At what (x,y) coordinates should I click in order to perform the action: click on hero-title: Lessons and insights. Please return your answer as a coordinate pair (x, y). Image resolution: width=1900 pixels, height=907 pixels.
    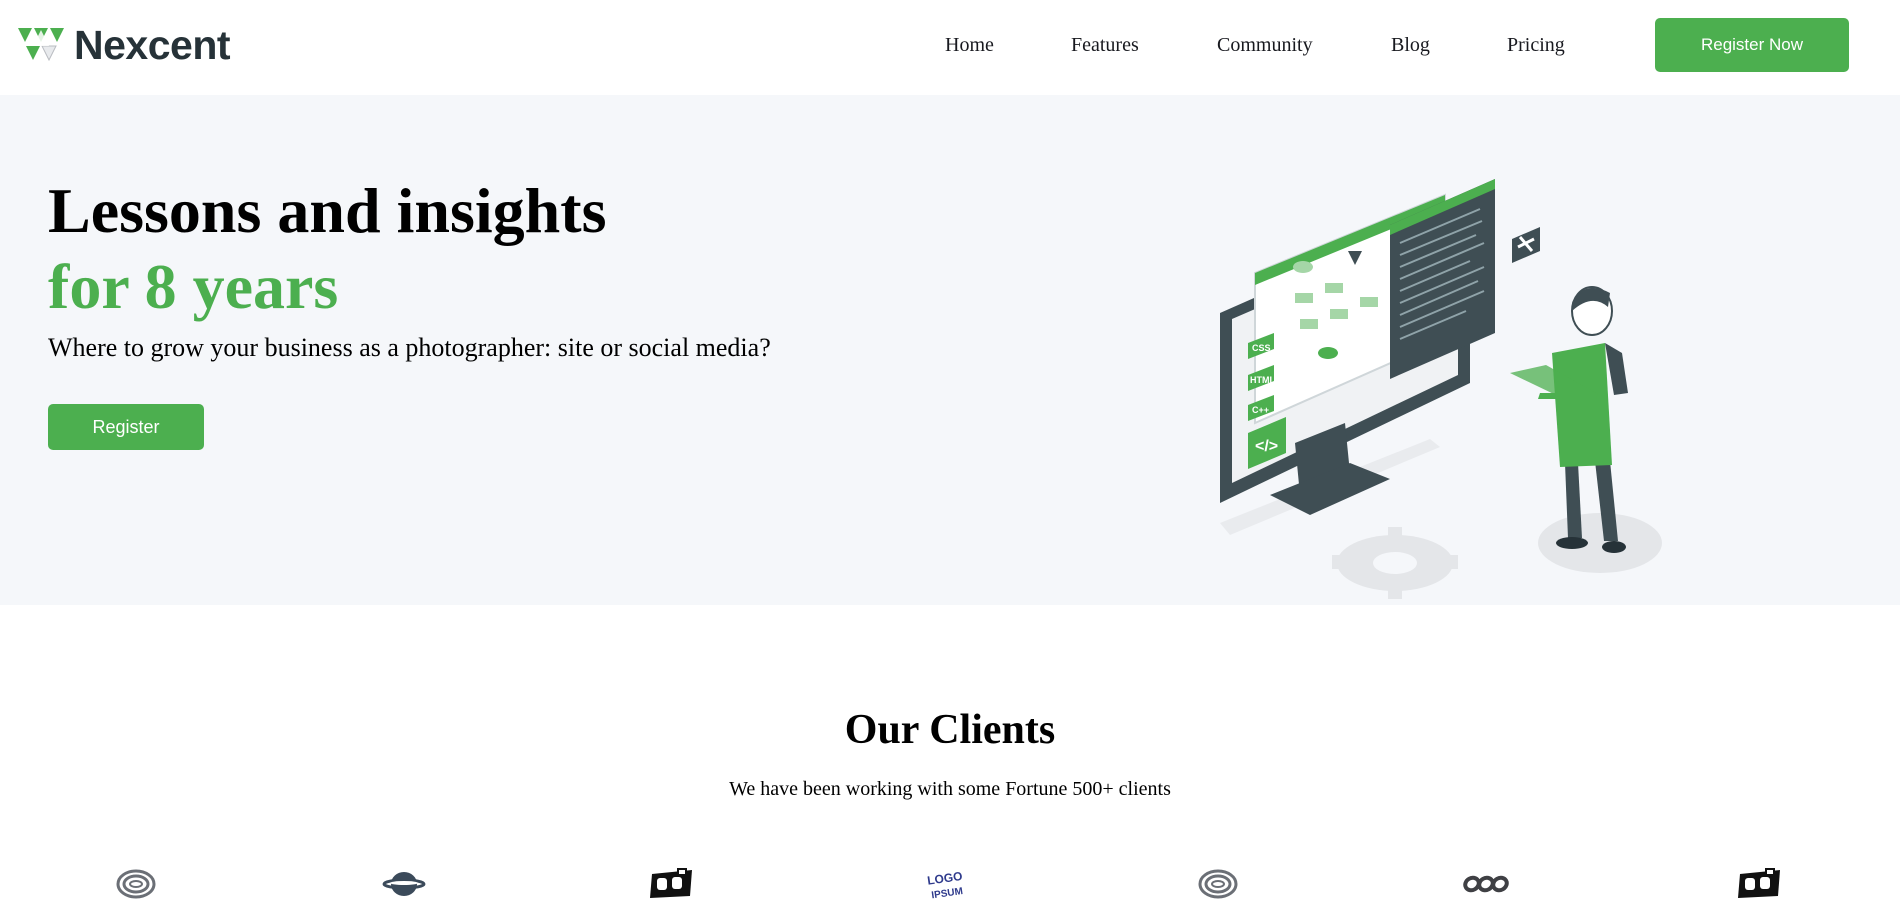
    Looking at the image, I should click on (327, 210).